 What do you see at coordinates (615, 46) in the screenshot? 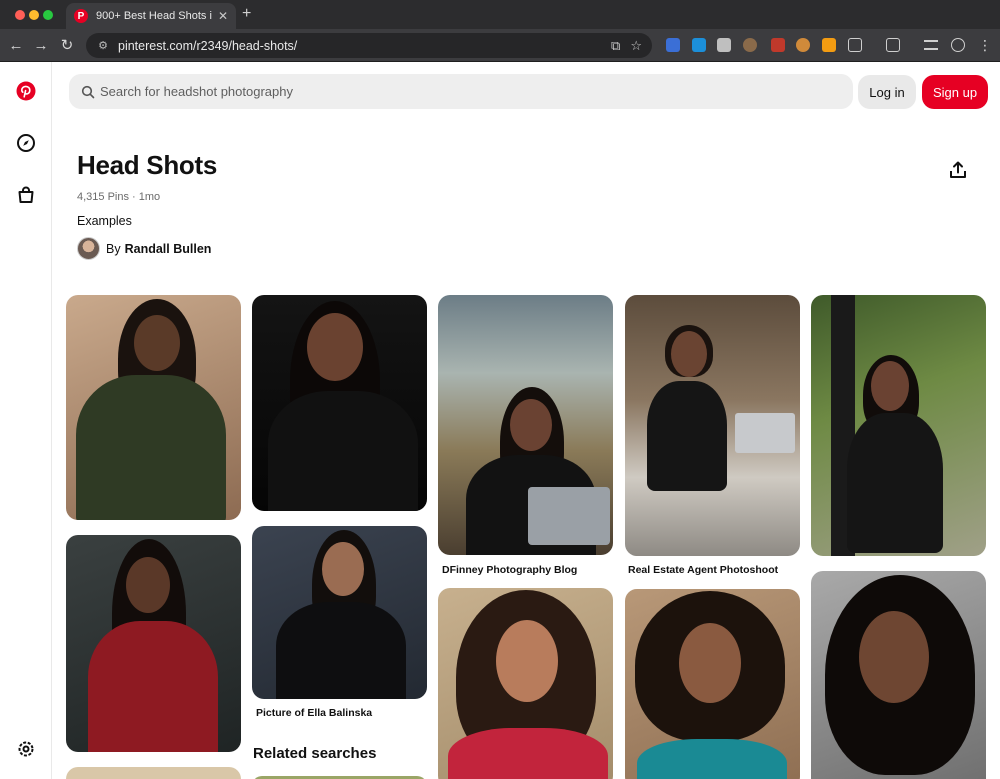
I see `install-app-icon: ⧉` at bounding box center [615, 46].